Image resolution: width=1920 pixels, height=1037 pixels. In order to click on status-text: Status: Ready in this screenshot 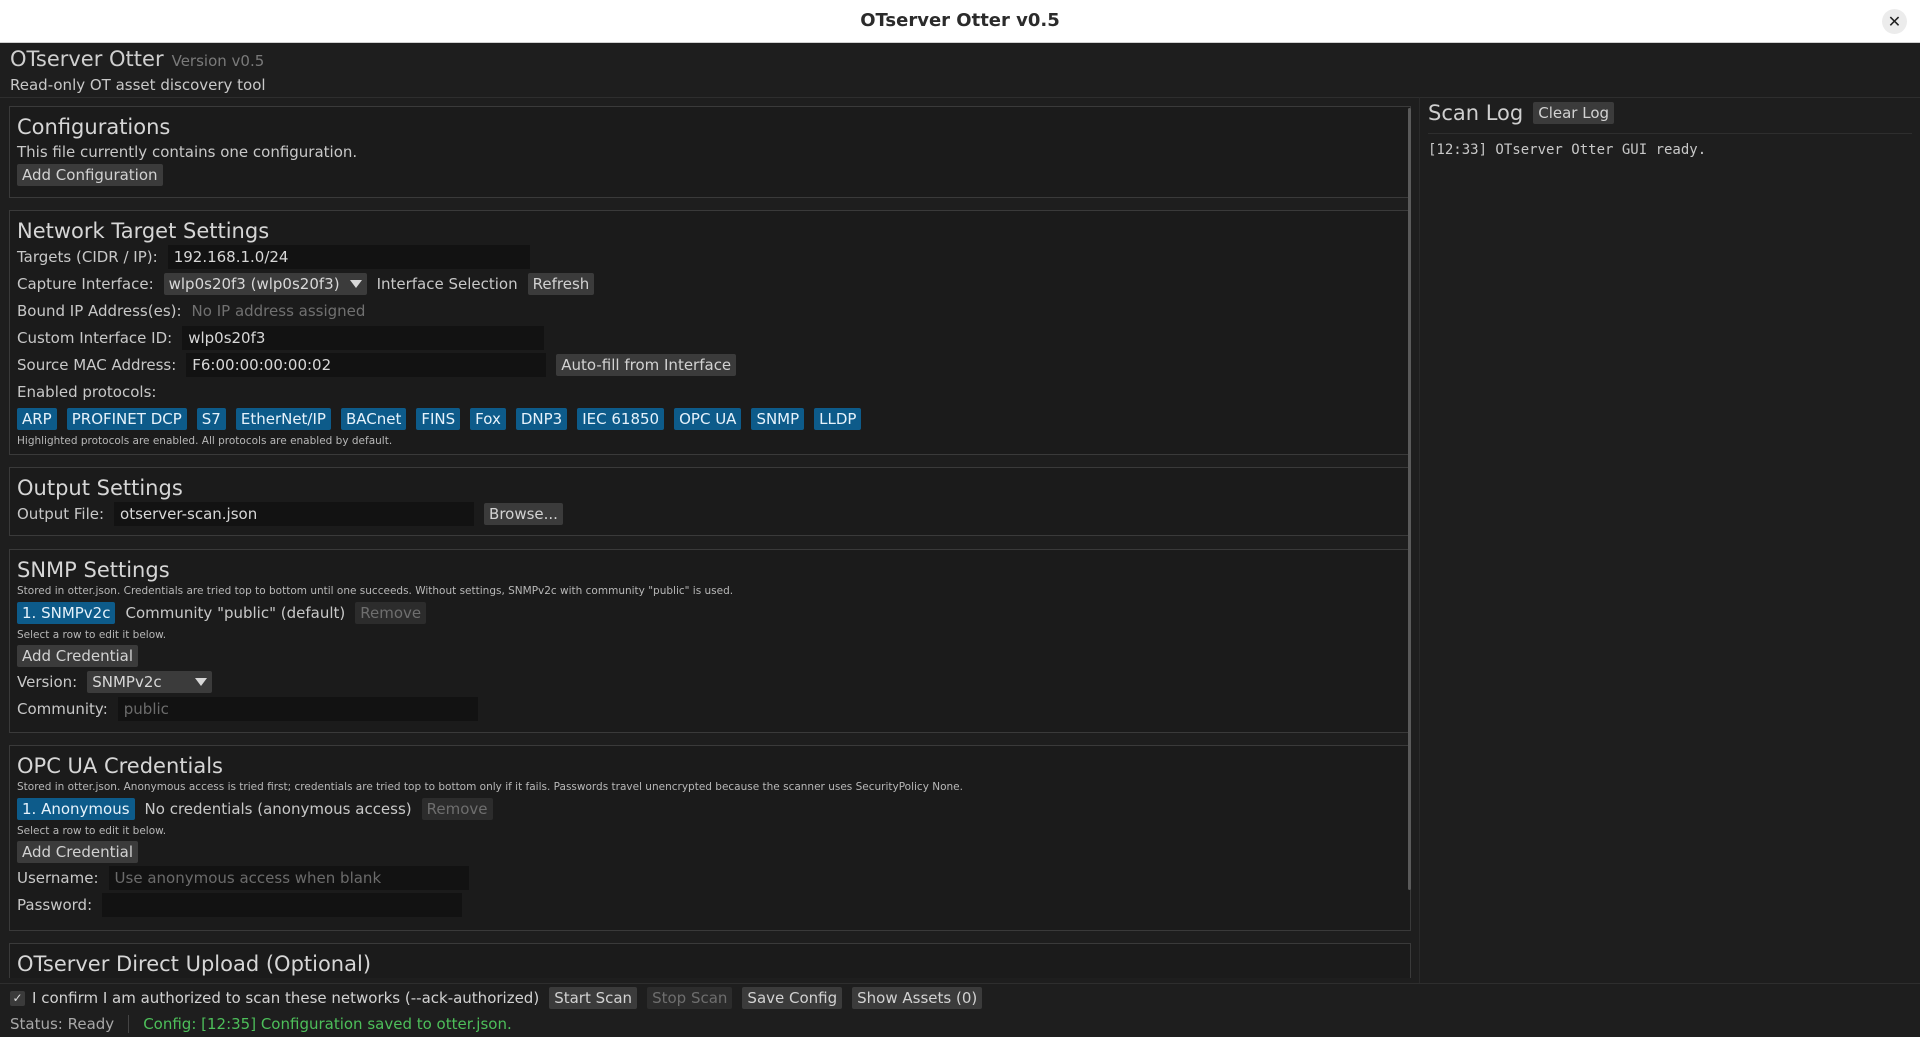, I will do `click(62, 1024)`.